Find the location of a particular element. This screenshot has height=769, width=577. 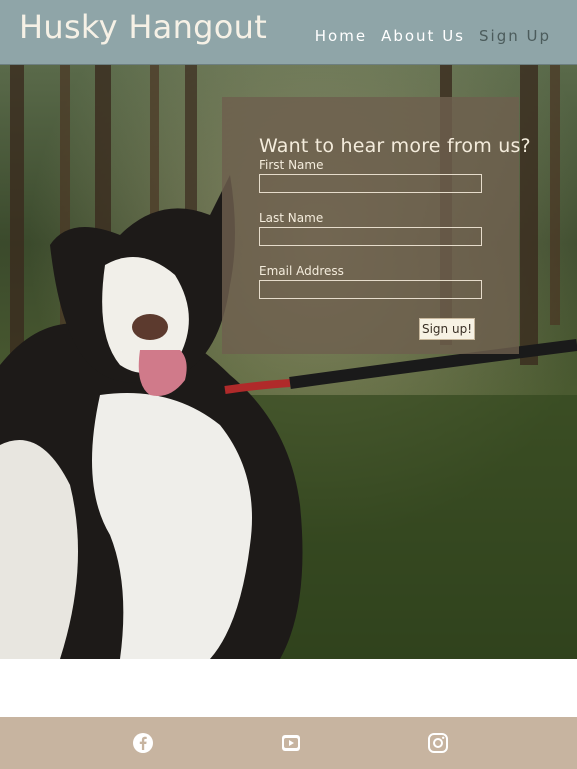

site-footer is located at coordinates (288, 743).